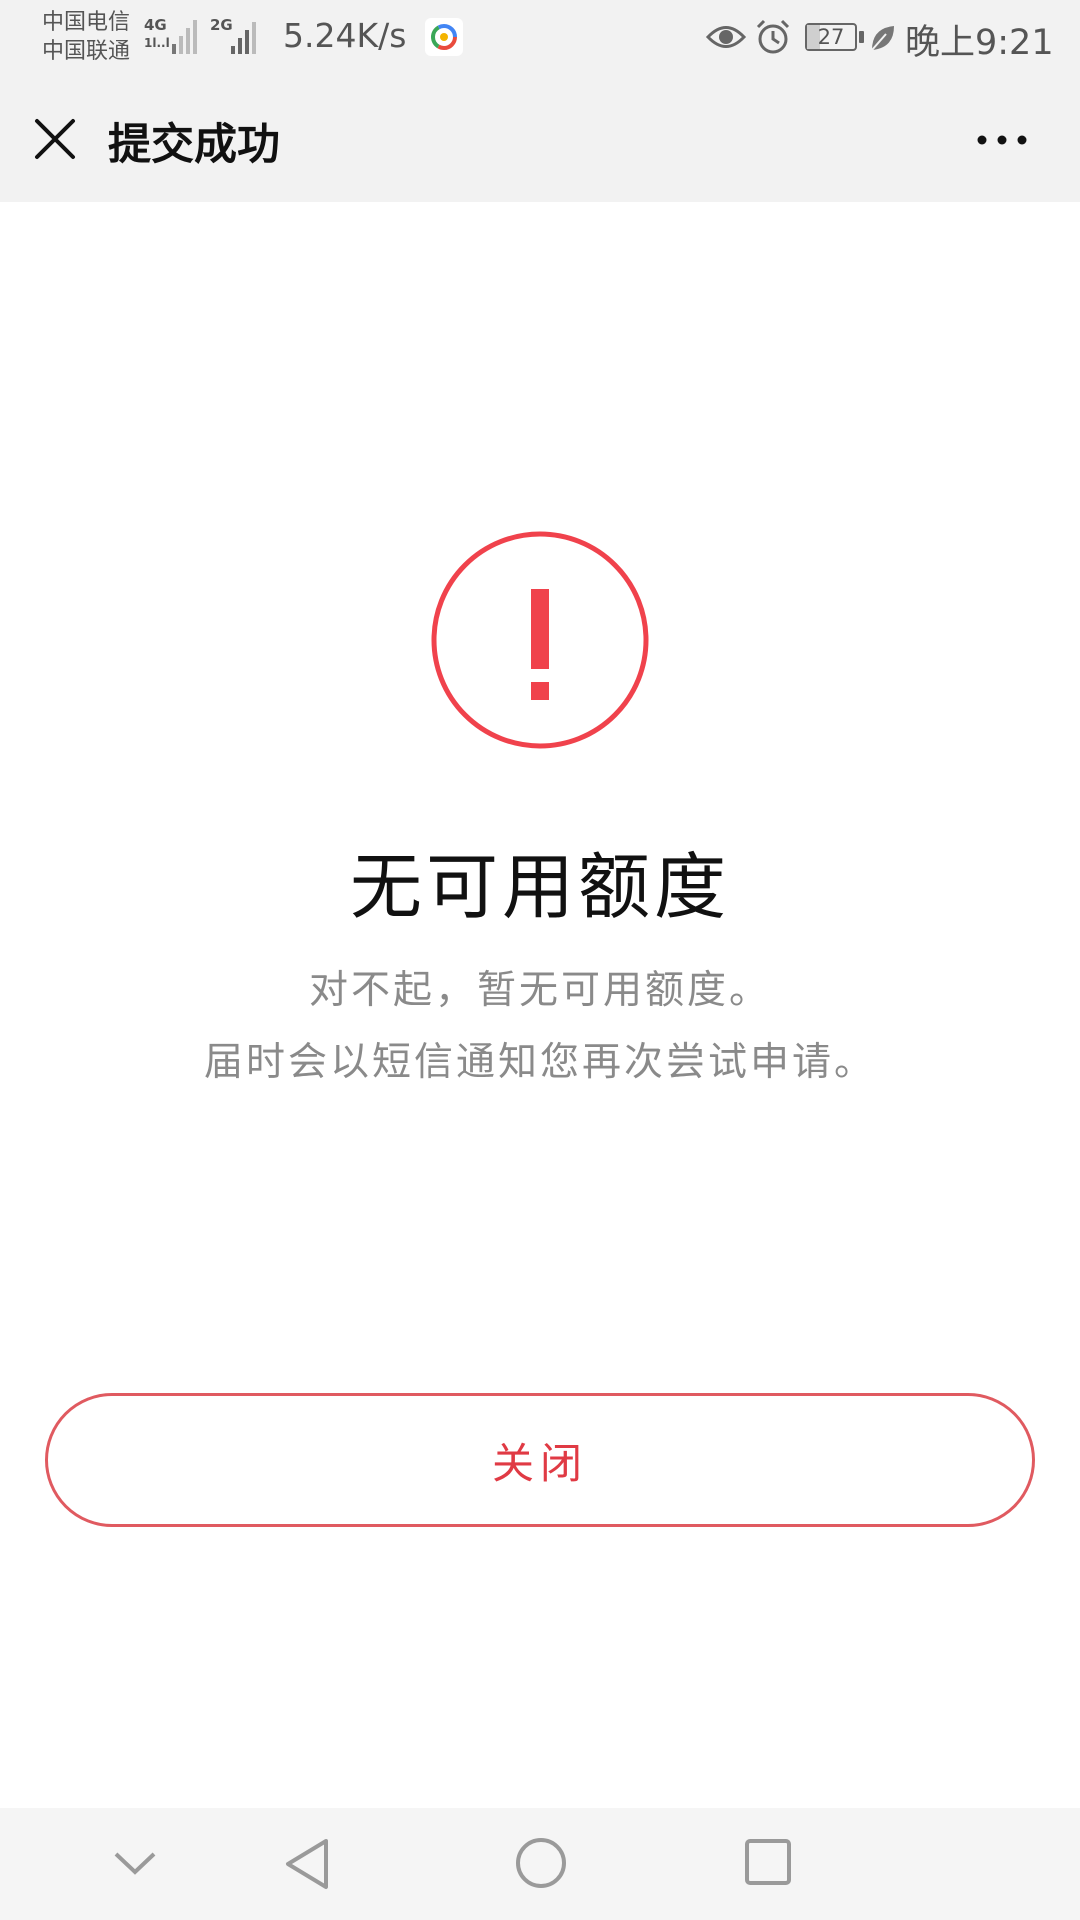 This screenshot has height=1920, width=1080. Describe the element at coordinates (345, 35) in the screenshot. I see `net-speed: 5.24K/s` at that location.